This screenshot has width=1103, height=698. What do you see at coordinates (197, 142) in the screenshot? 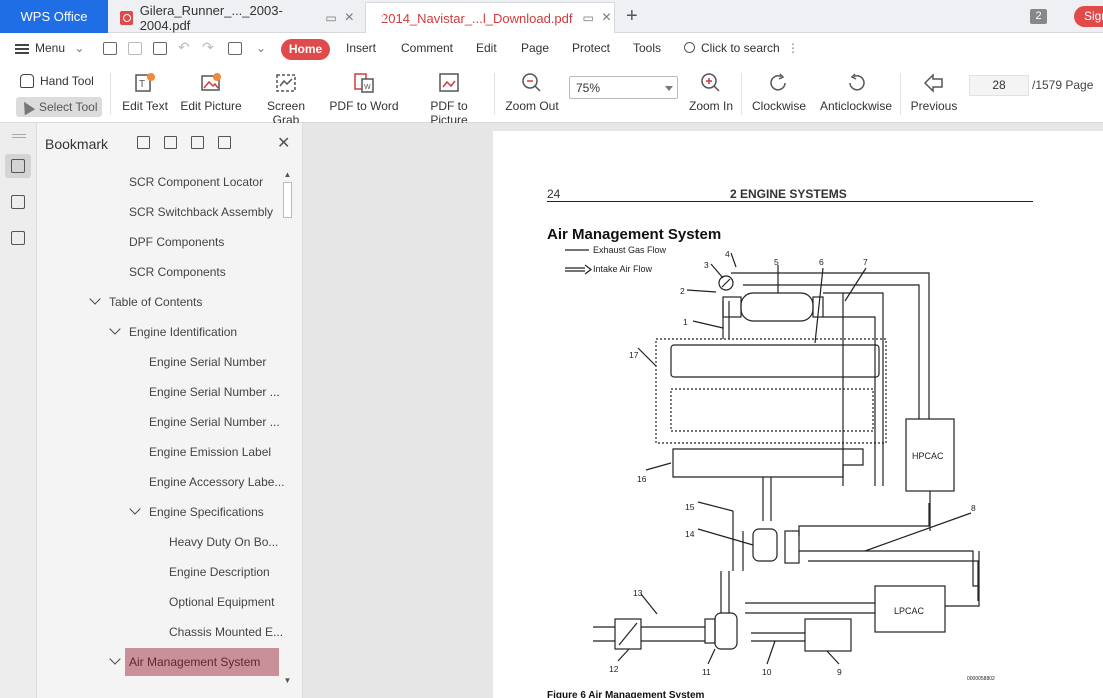
I see `expand-all-icon` at bounding box center [197, 142].